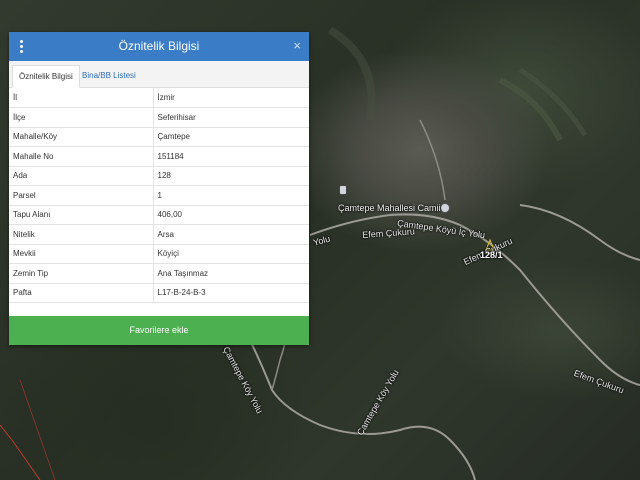 The width and height of the screenshot is (640, 480). Describe the element at coordinates (343, 190) in the screenshot. I see `poi-icon` at that location.